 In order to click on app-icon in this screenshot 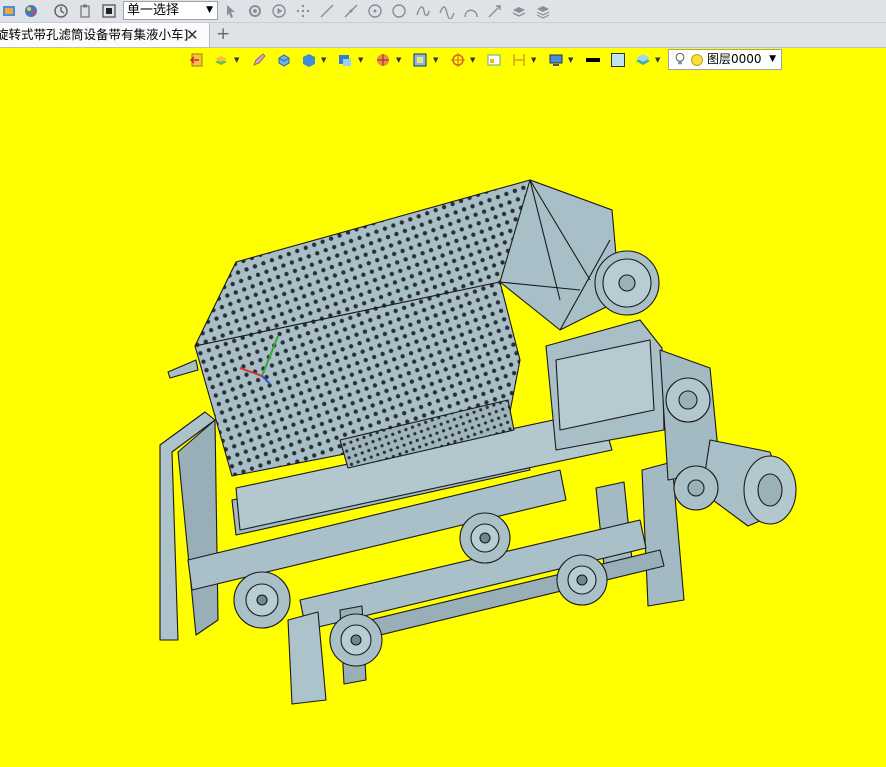, I will do `click(9, 11)`.